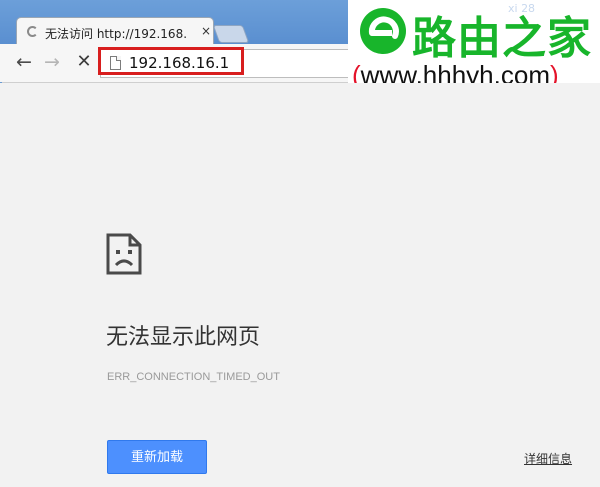  Describe the element at coordinates (548, 458) in the screenshot. I see `details-link: 详细信息` at that location.